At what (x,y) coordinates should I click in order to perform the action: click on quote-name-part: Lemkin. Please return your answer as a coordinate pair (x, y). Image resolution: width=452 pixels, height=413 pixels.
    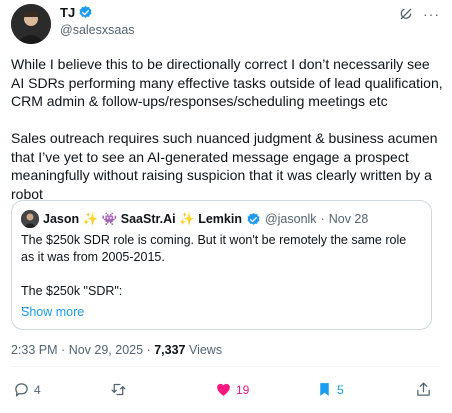
    Looking at the image, I should click on (220, 218).